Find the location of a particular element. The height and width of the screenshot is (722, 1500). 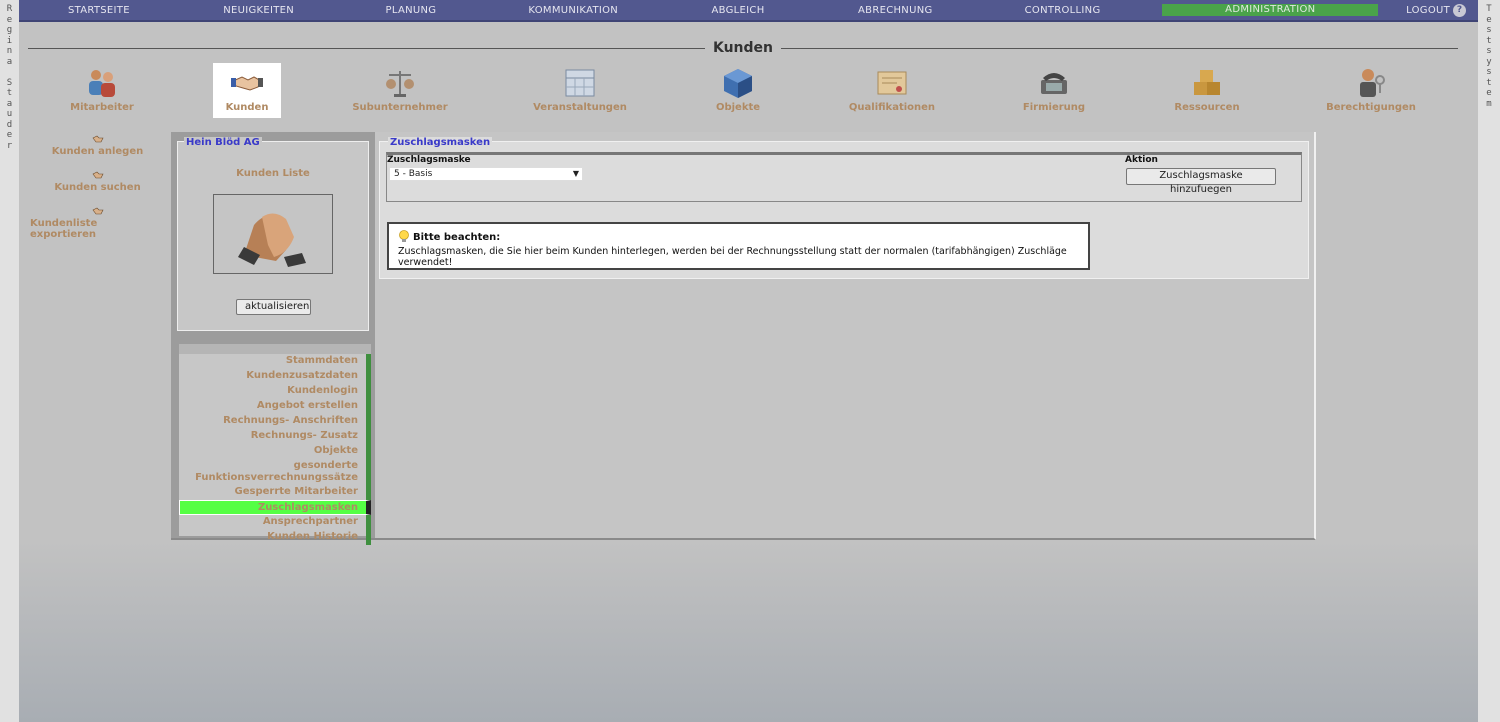

page-title-row: Kunden is located at coordinates (743, 50).